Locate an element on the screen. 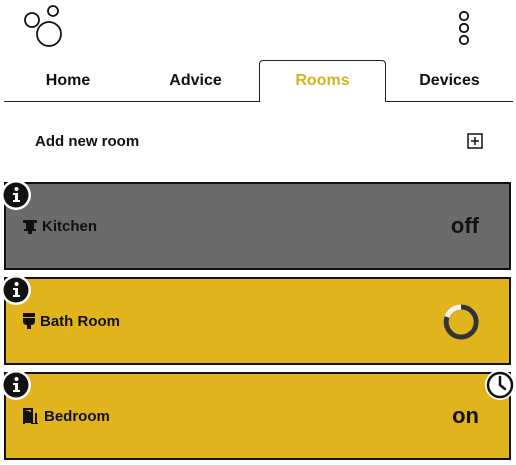  add-room-row: Add new room is located at coordinates (260, 142).